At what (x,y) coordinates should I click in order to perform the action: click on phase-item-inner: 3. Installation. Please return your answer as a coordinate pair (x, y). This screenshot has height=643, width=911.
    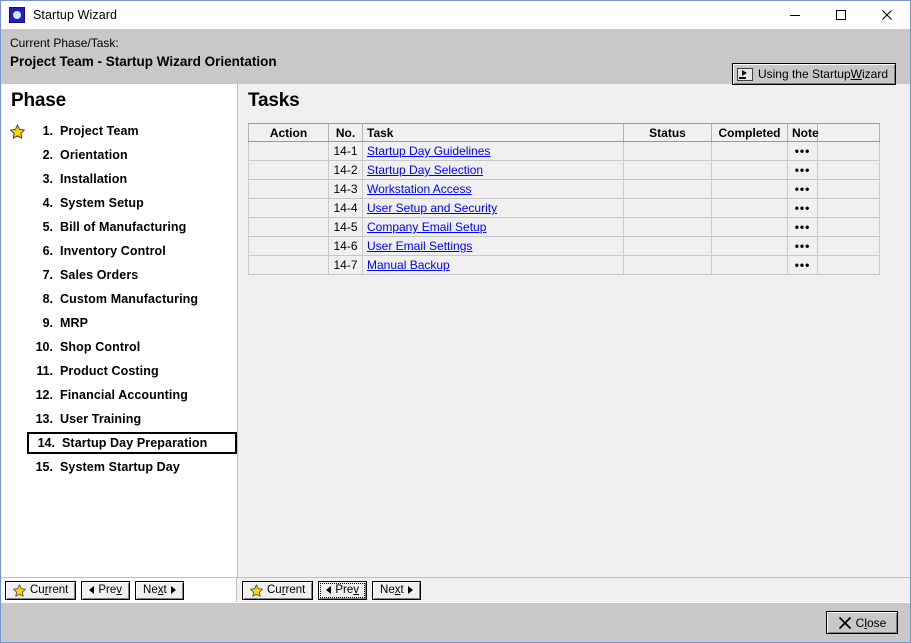
    Looking at the image, I should click on (132, 179).